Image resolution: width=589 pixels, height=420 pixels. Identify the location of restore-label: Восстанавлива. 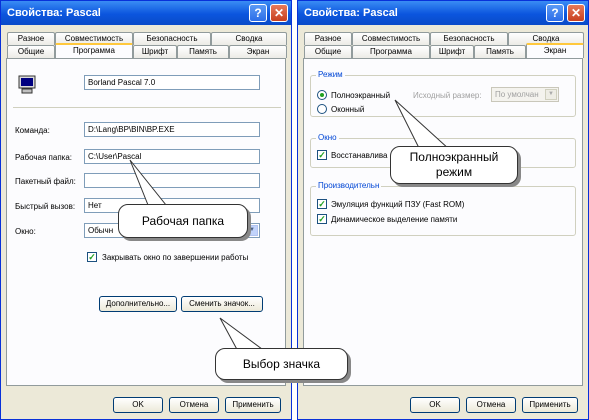
(359, 155).